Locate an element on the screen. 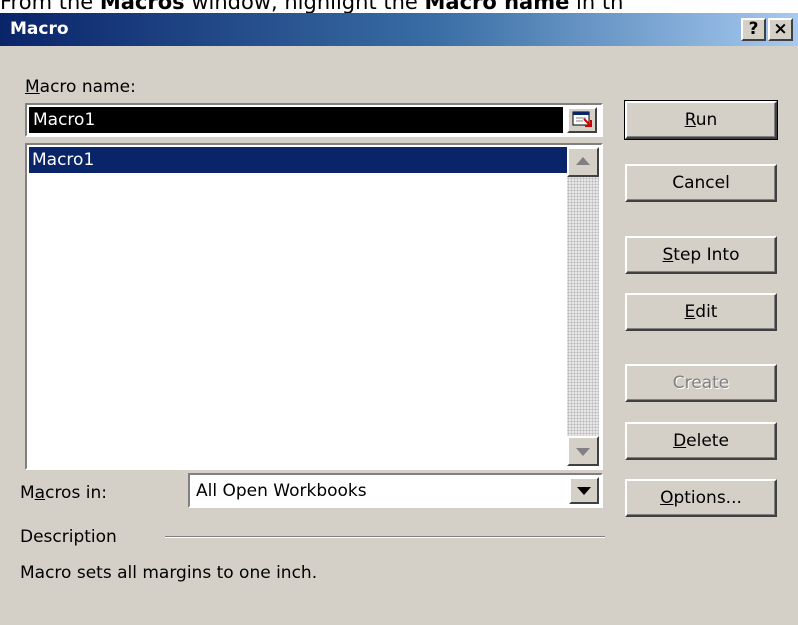 The height and width of the screenshot is (625, 798). help-icon: ? is located at coordinates (753, 29).